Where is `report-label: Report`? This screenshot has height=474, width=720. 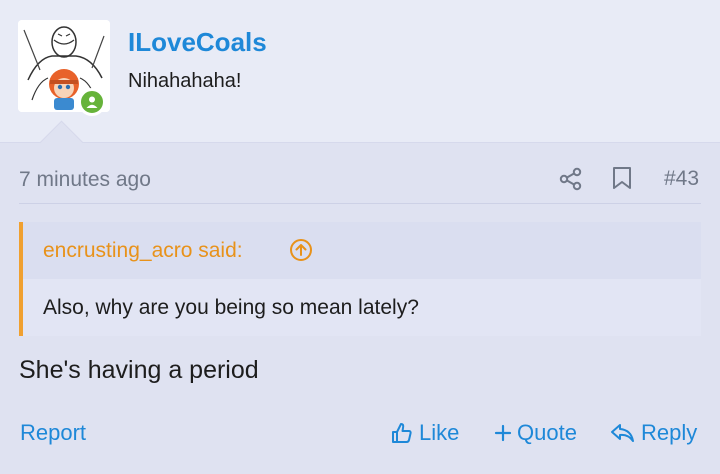 report-label: Report is located at coordinates (53, 432).